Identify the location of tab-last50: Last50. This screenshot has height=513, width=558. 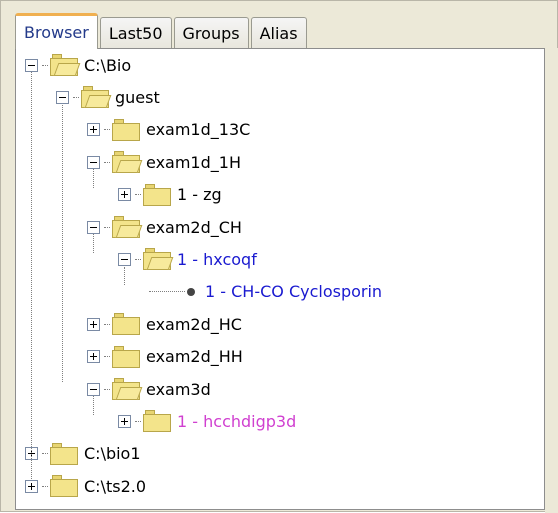
(135, 33).